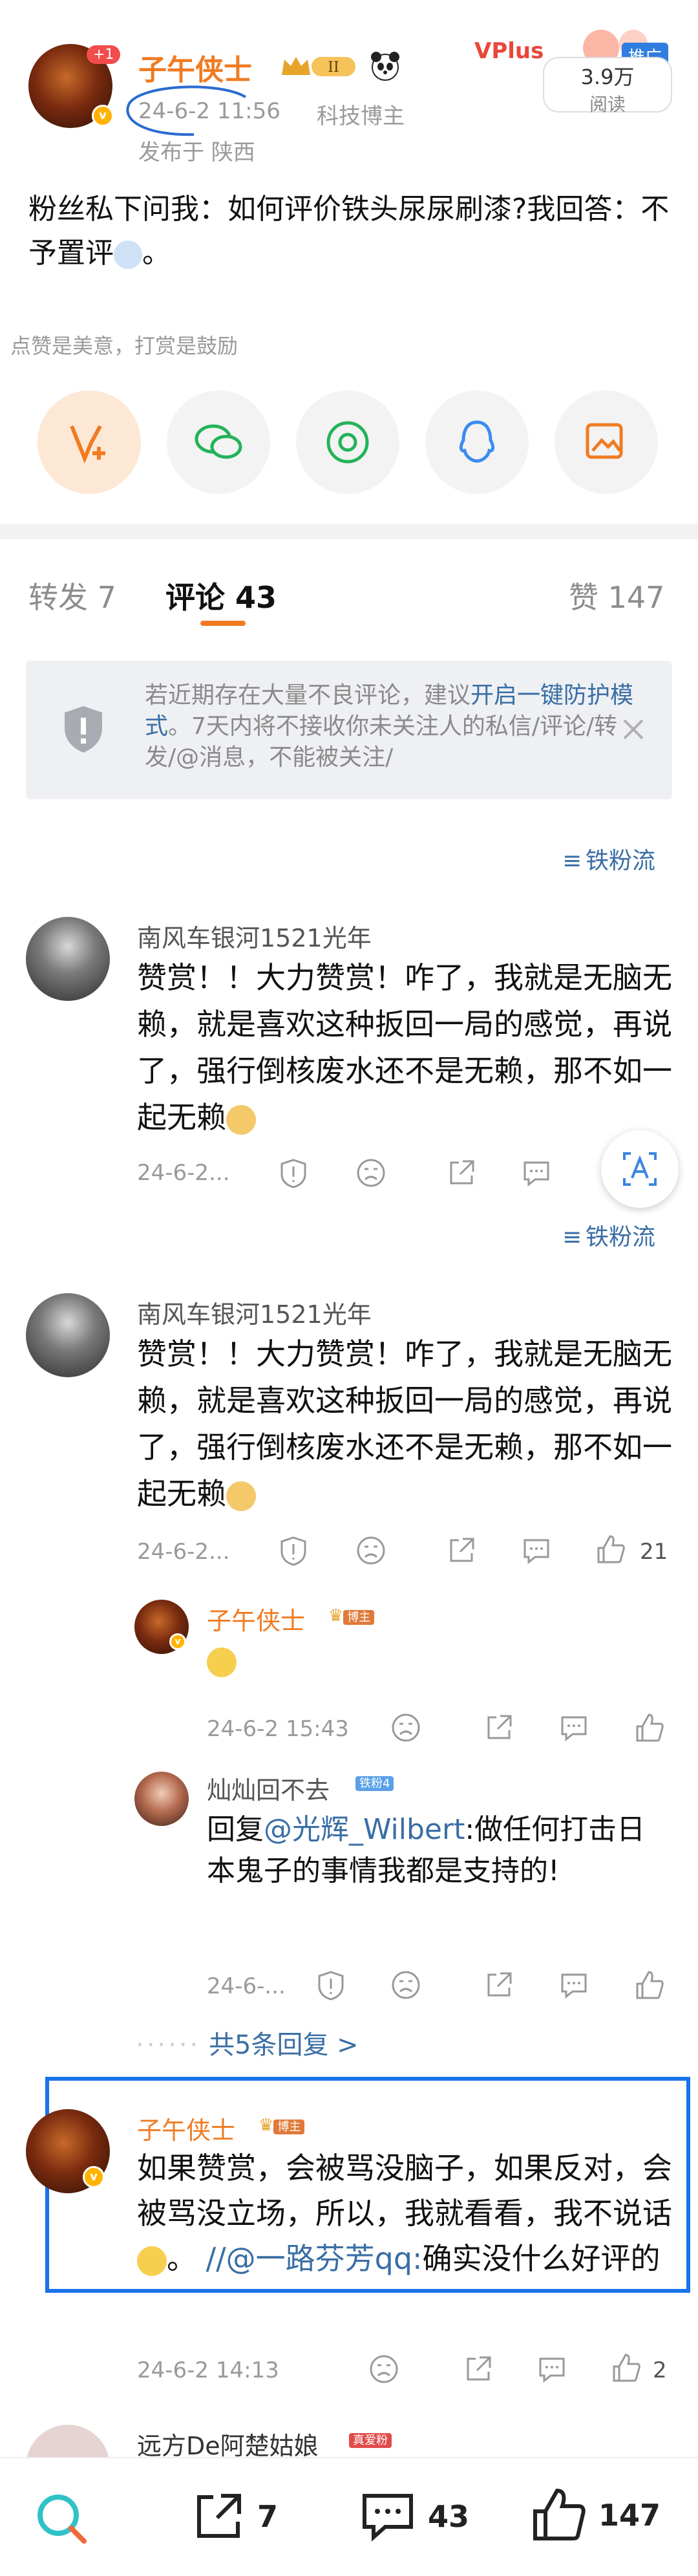 The image size is (698, 2576). What do you see at coordinates (426, 1850) in the screenshot?
I see `reply-text: 回复@光辉_Wilbert:做任何打击日本鬼子的事情我都是支持的!` at bounding box center [426, 1850].